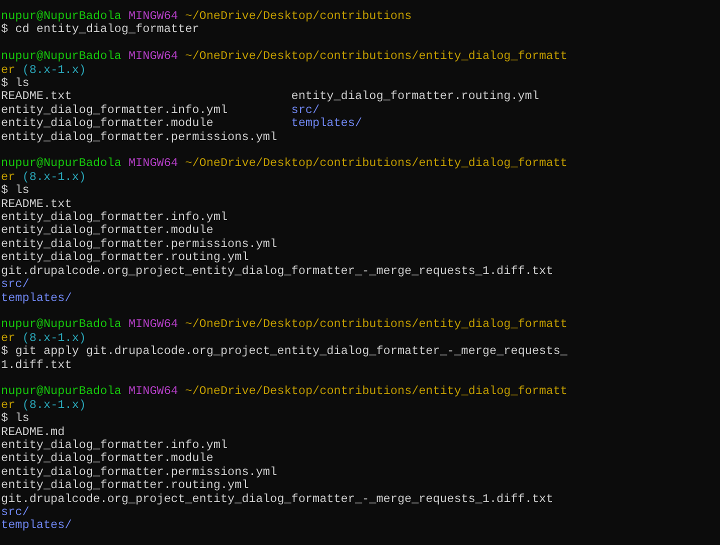 Image resolution: width=720 pixels, height=545 pixels. I want to click on prompt-line: nupur@NupurBadola MINGW64 ~/OneDrive/Desktop/contributions, so click(207, 17).